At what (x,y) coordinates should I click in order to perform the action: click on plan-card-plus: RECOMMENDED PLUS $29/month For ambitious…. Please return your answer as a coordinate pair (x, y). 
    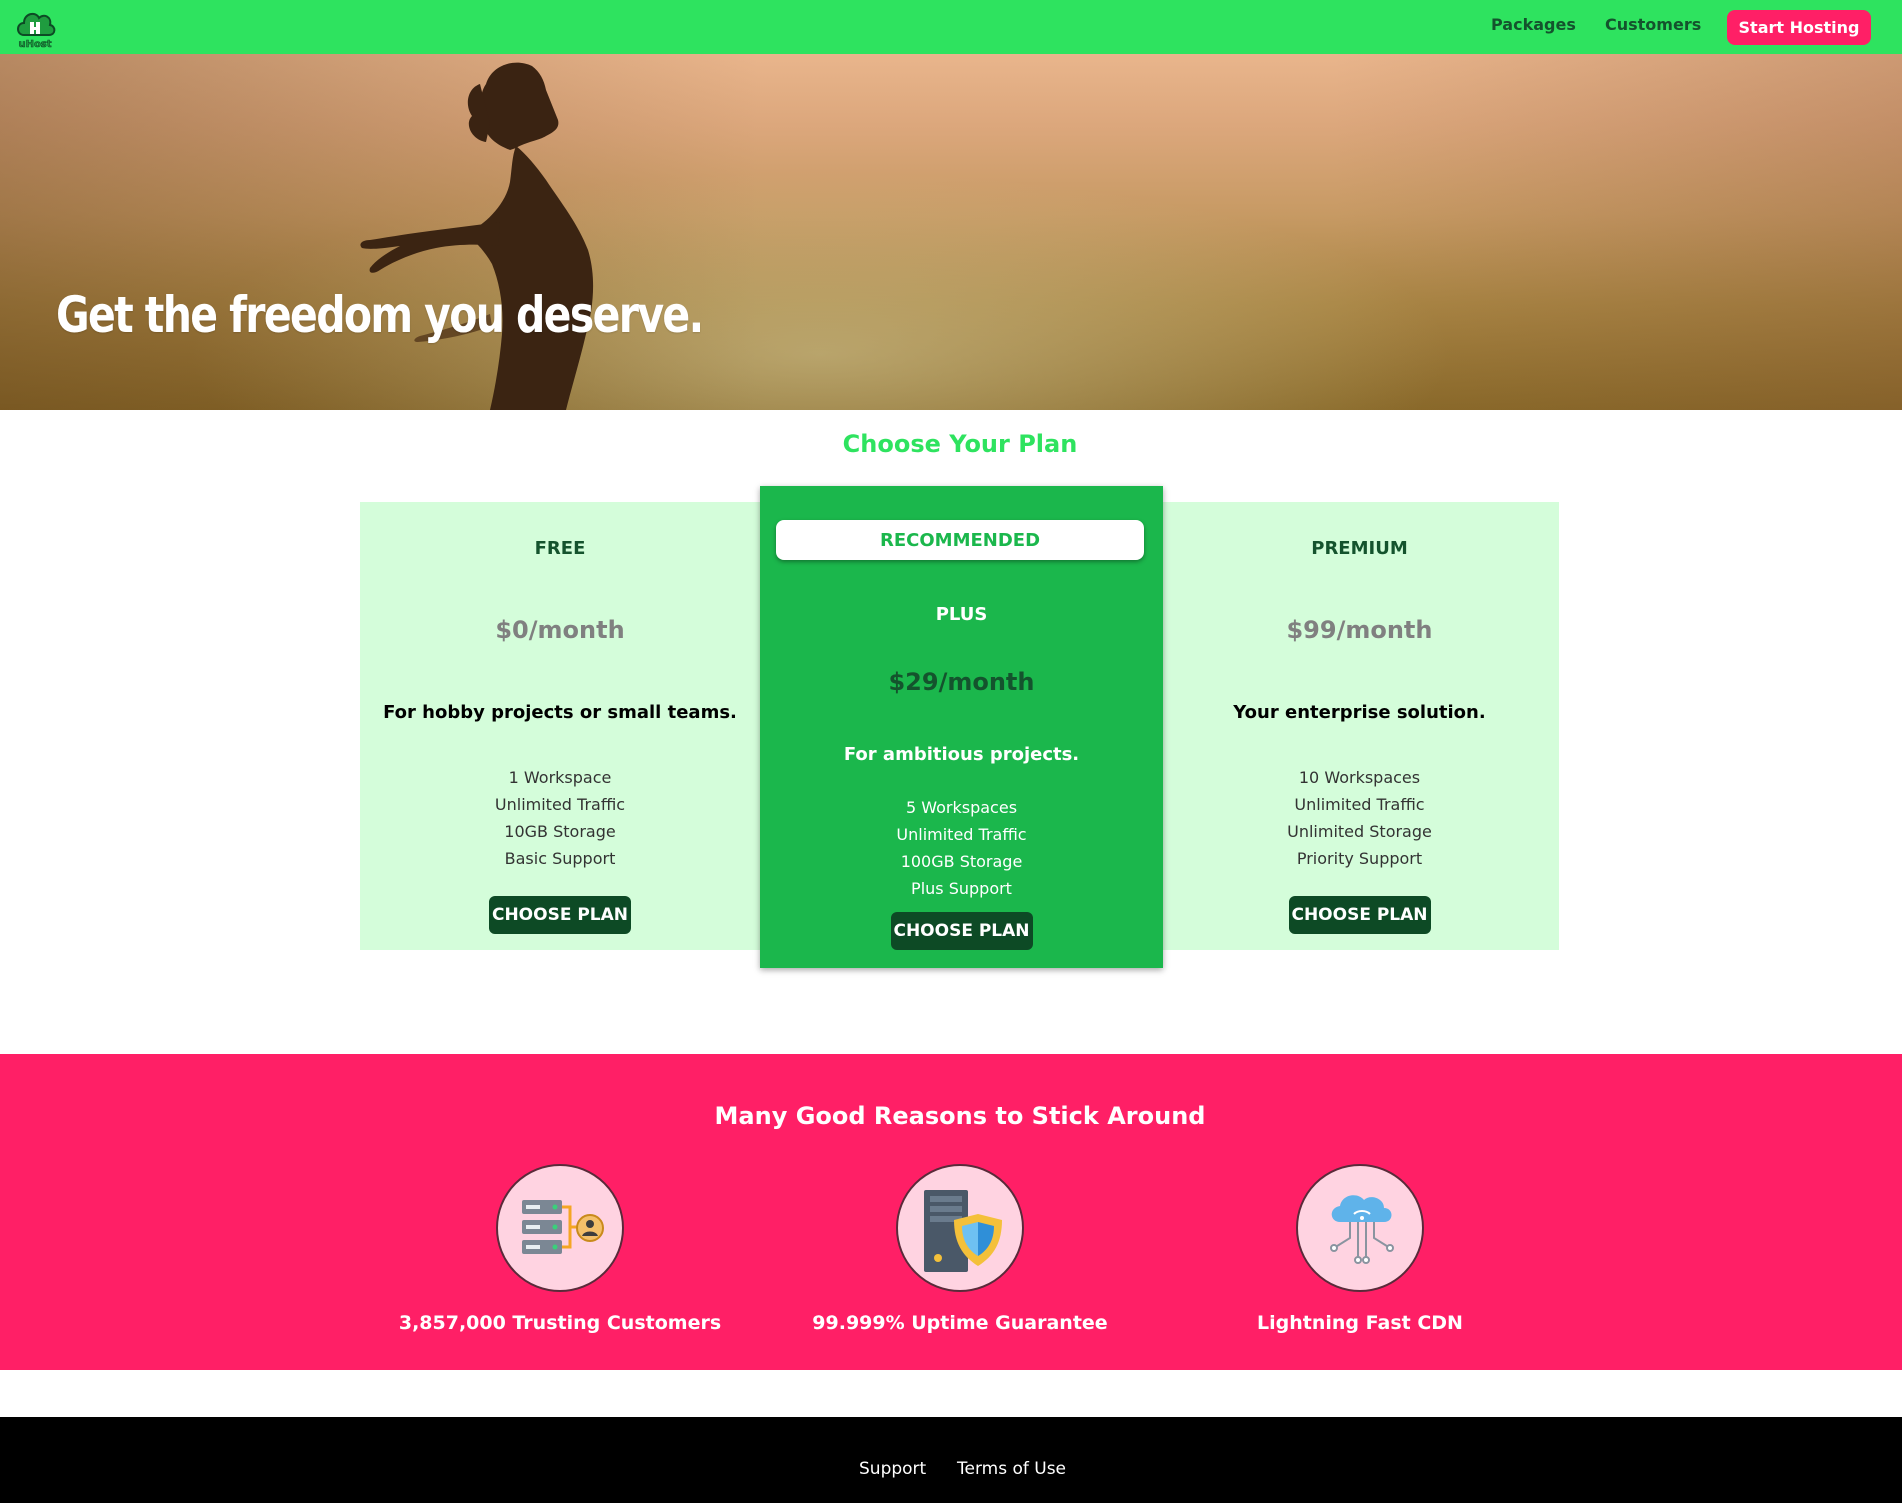
    Looking at the image, I should click on (961, 727).